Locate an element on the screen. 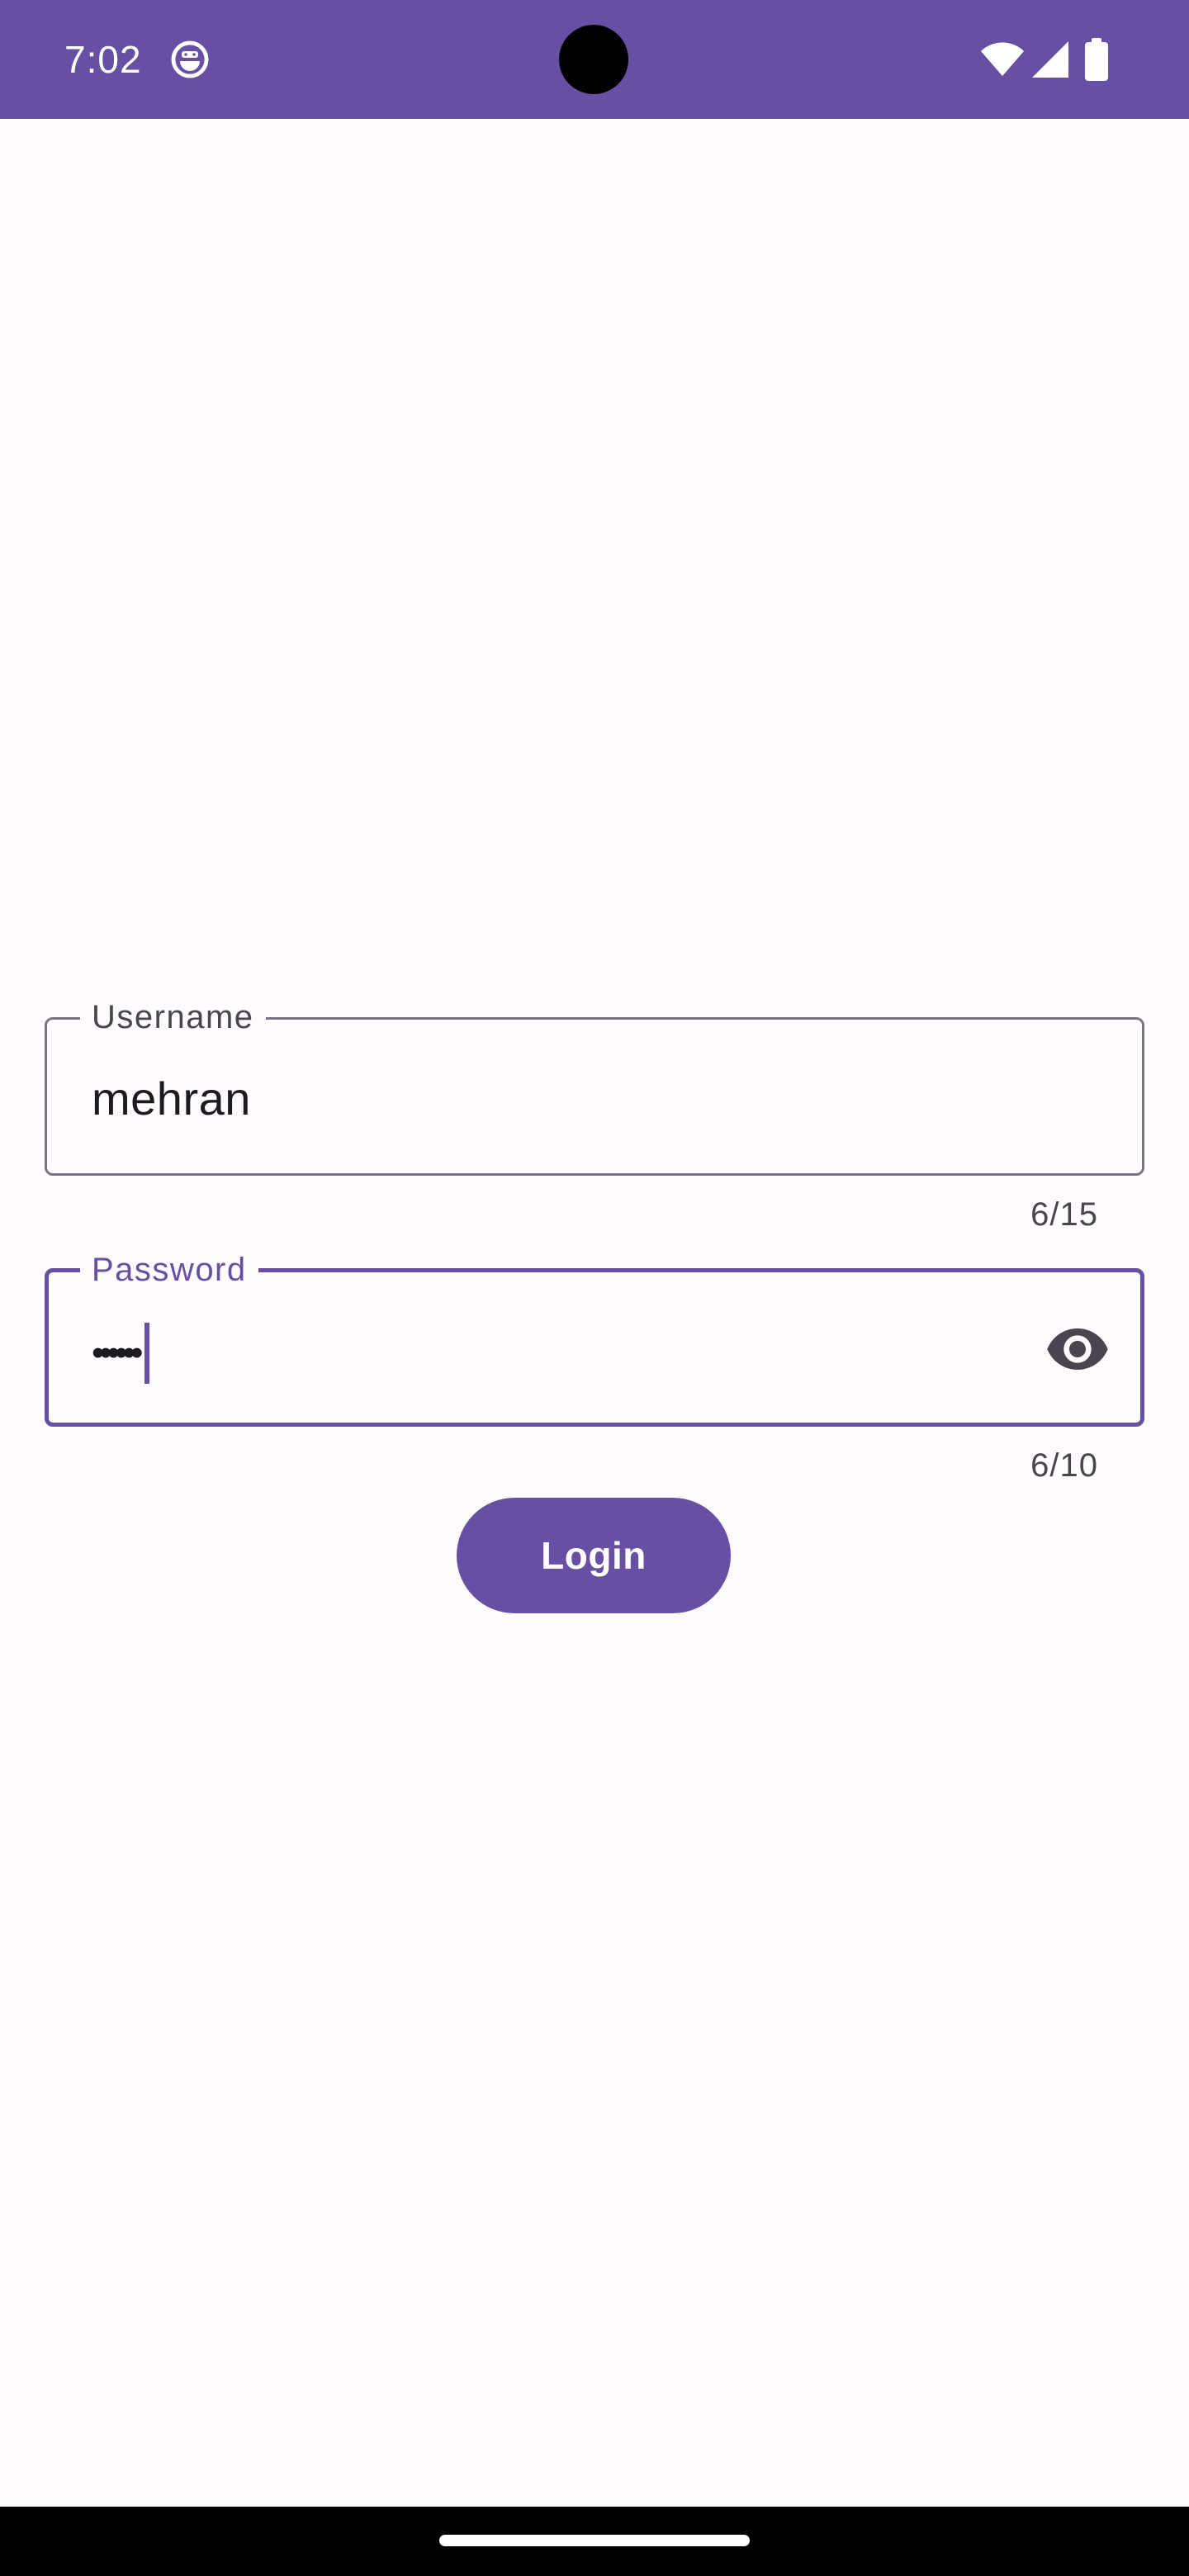 This screenshot has height=2576, width=1189. home-indicator is located at coordinates (594, 2540).